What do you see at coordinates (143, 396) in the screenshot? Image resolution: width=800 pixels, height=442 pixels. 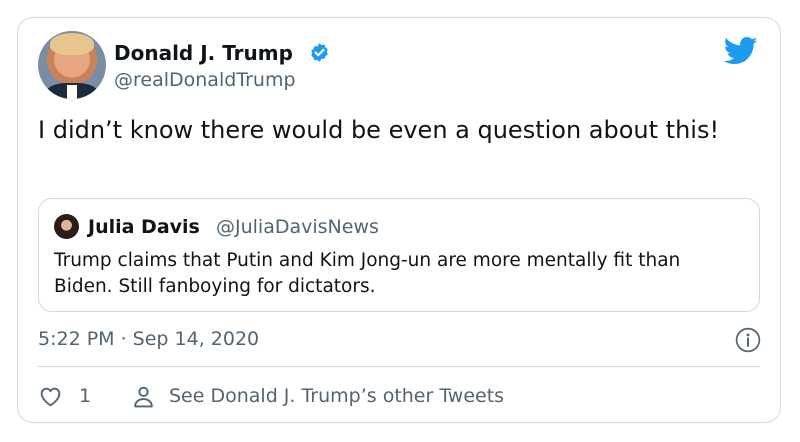 I see `user-icon` at bounding box center [143, 396].